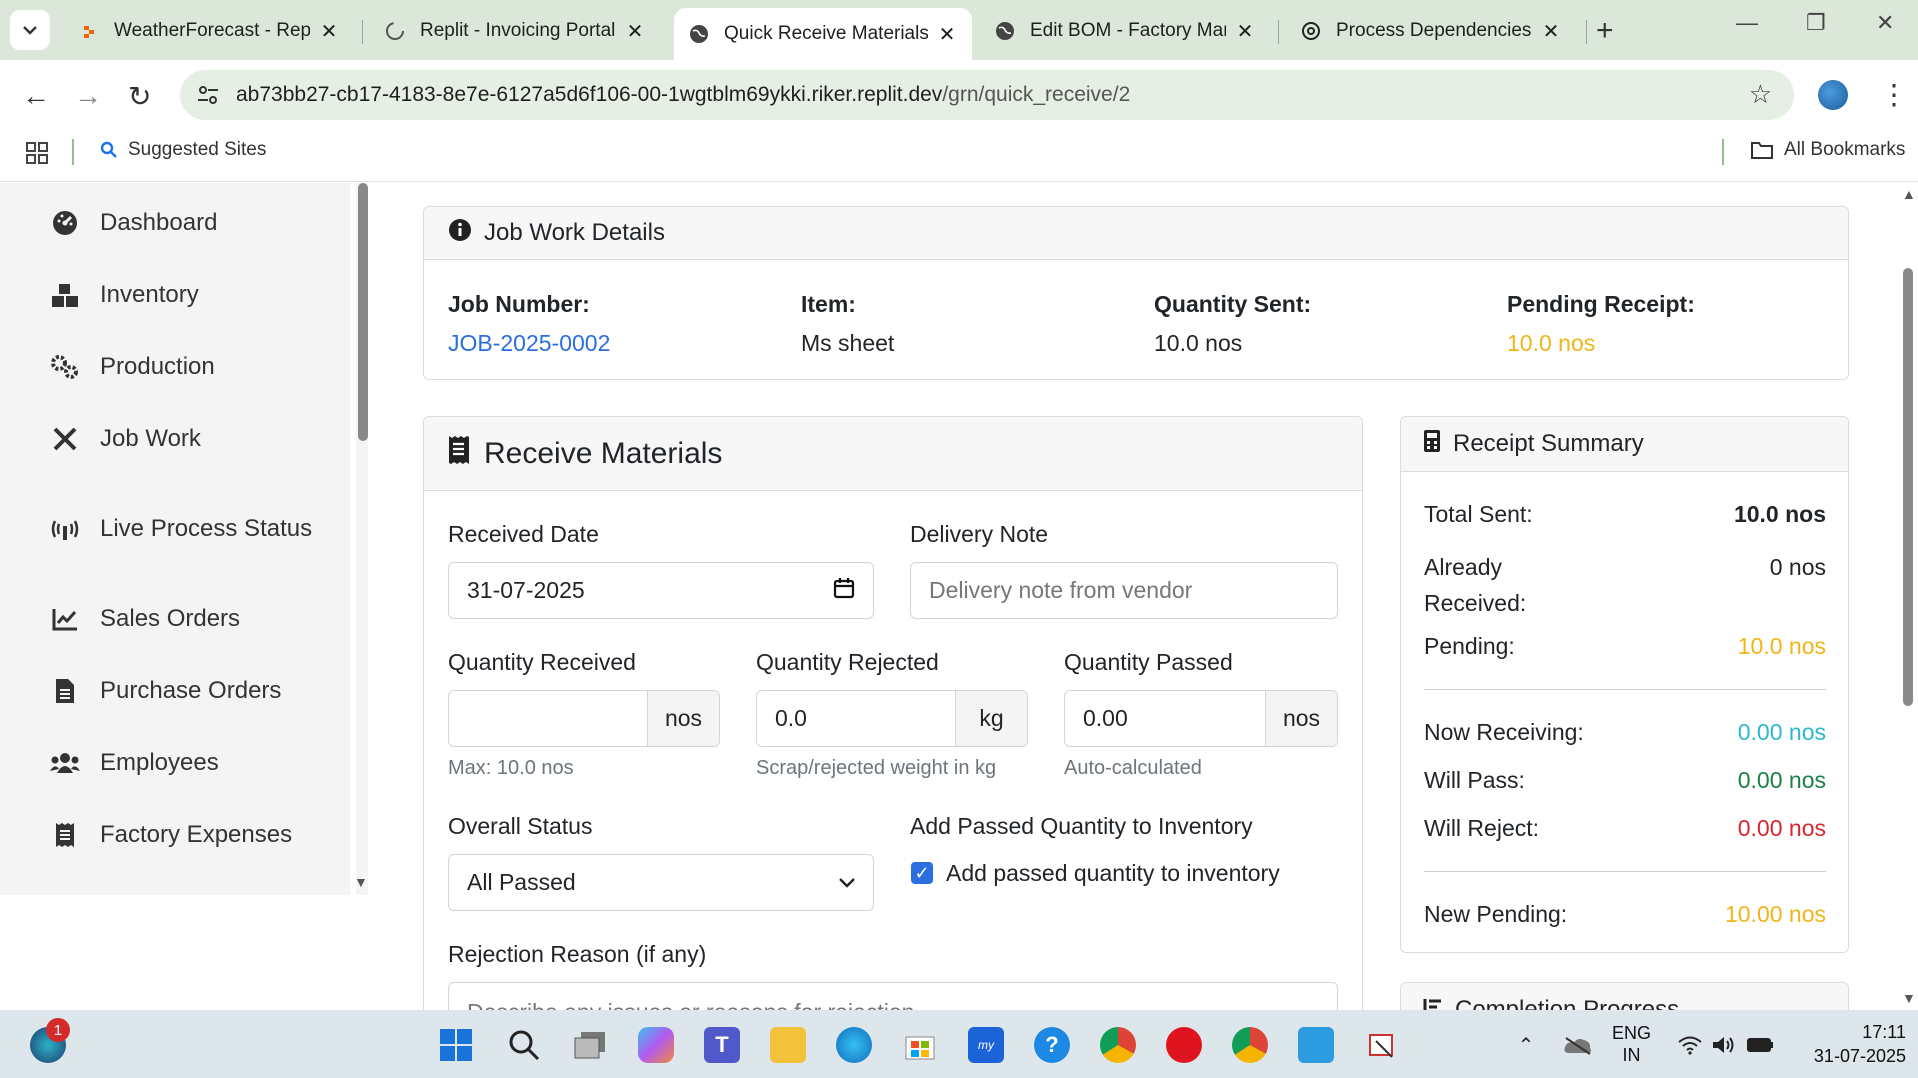  Describe the element at coordinates (1833, 95) in the screenshot. I see `profile-avatar` at that location.